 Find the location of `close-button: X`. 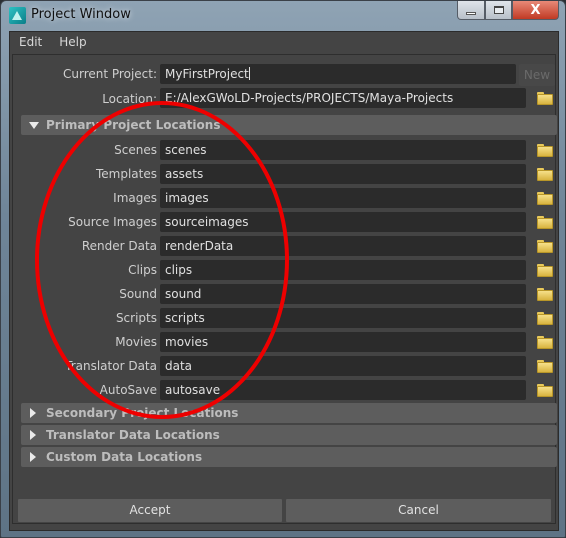

close-button: X is located at coordinates (535, 10).